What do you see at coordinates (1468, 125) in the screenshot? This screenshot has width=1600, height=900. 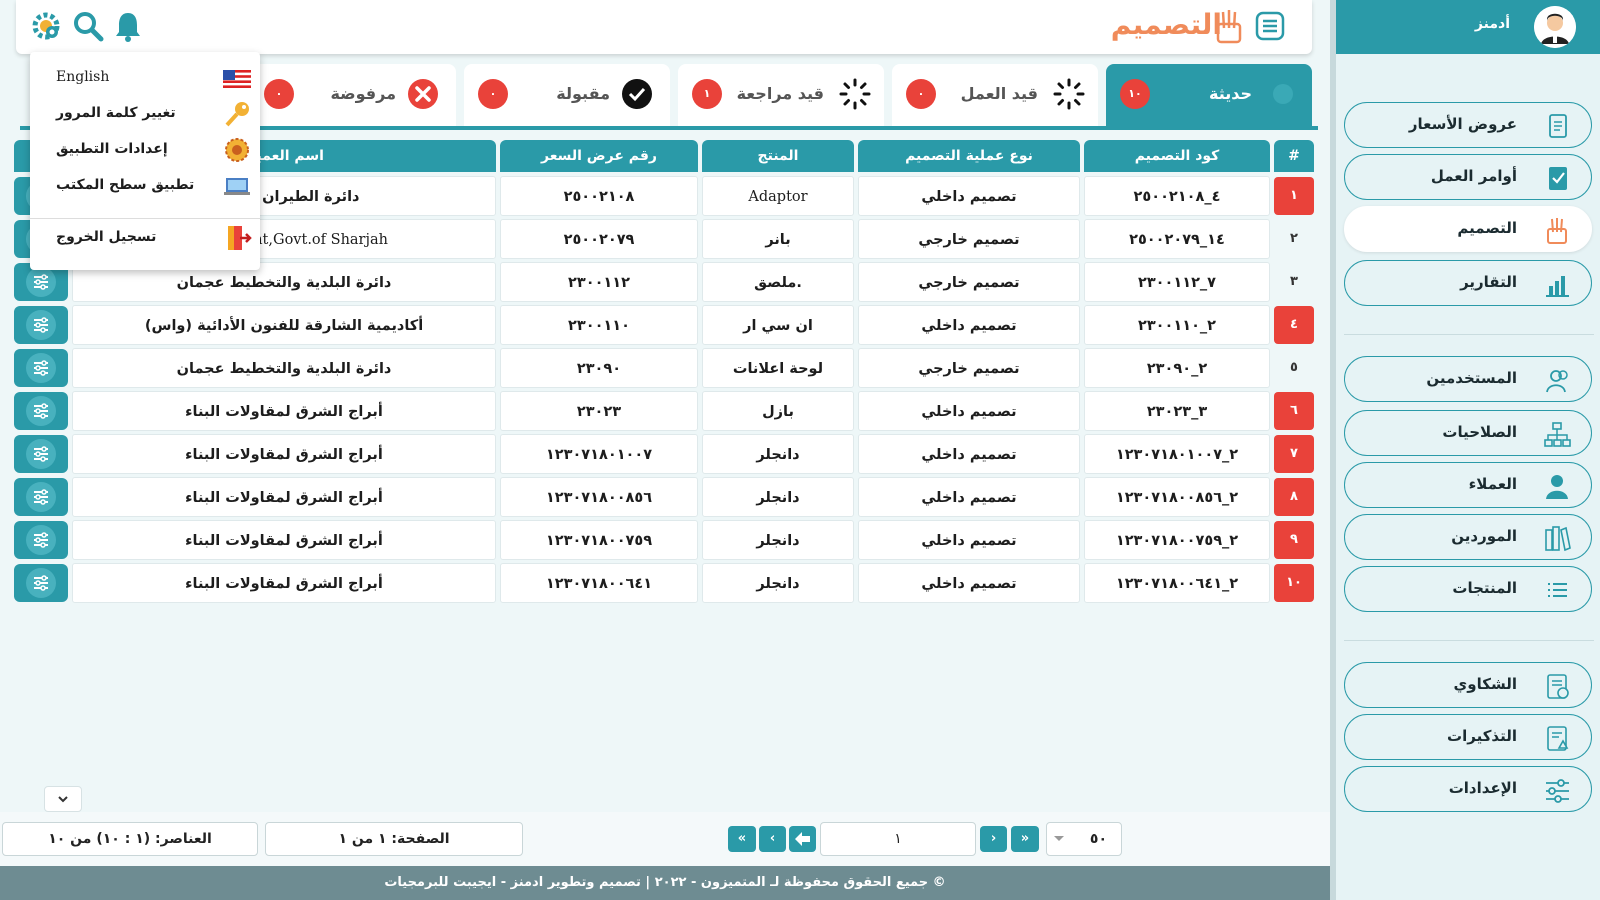 I see `sidebar-item: عروض الأسعار` at bounding box center [1468, 125].